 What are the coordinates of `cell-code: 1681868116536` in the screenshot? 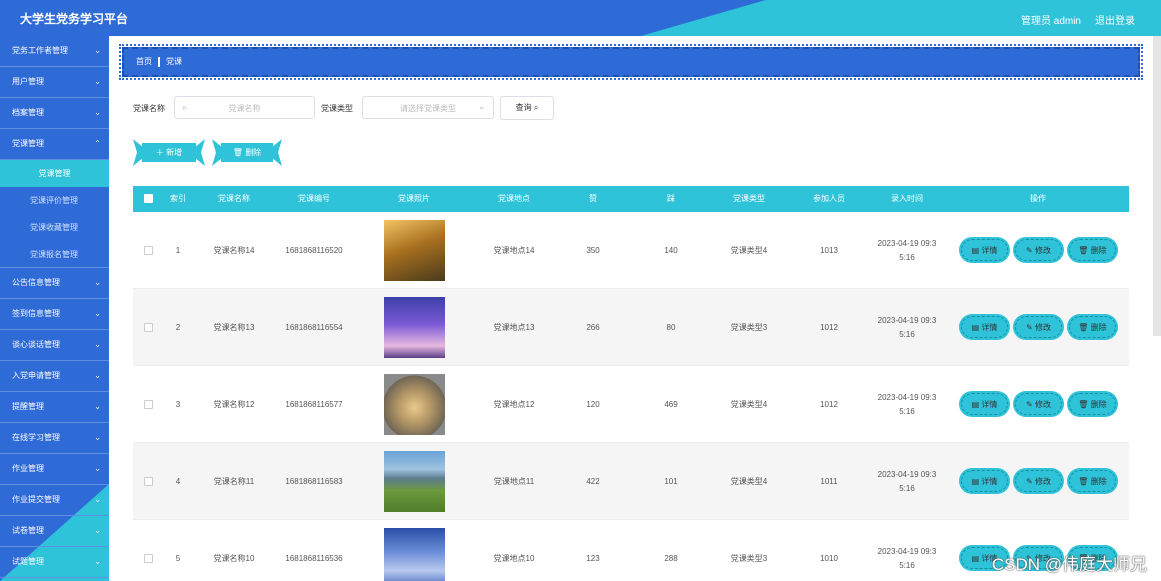 It's located at (314, 558).